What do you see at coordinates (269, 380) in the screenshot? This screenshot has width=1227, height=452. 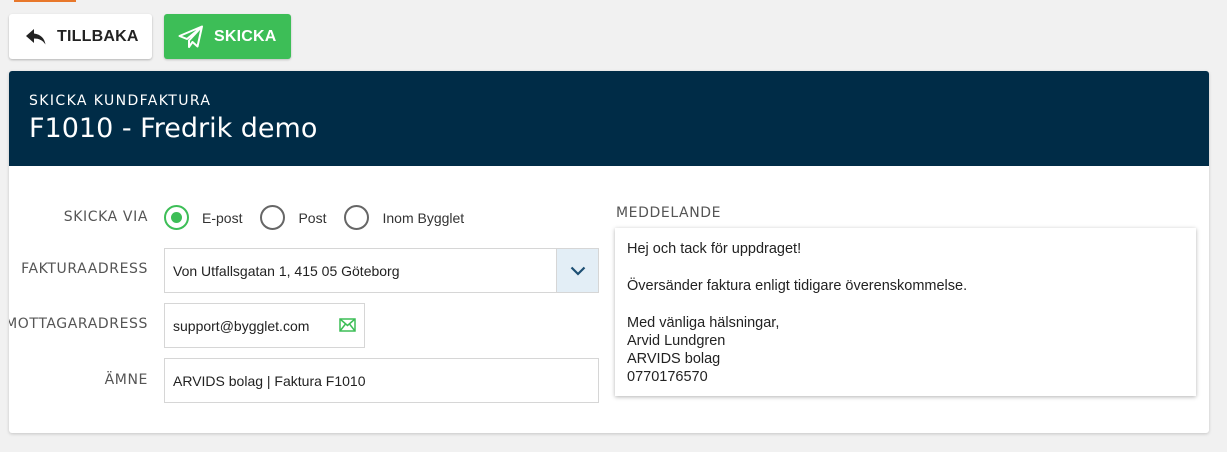 I see `subject-value: ARVIDS bolag | Faktura F1010` at bounding box center [269, 380].